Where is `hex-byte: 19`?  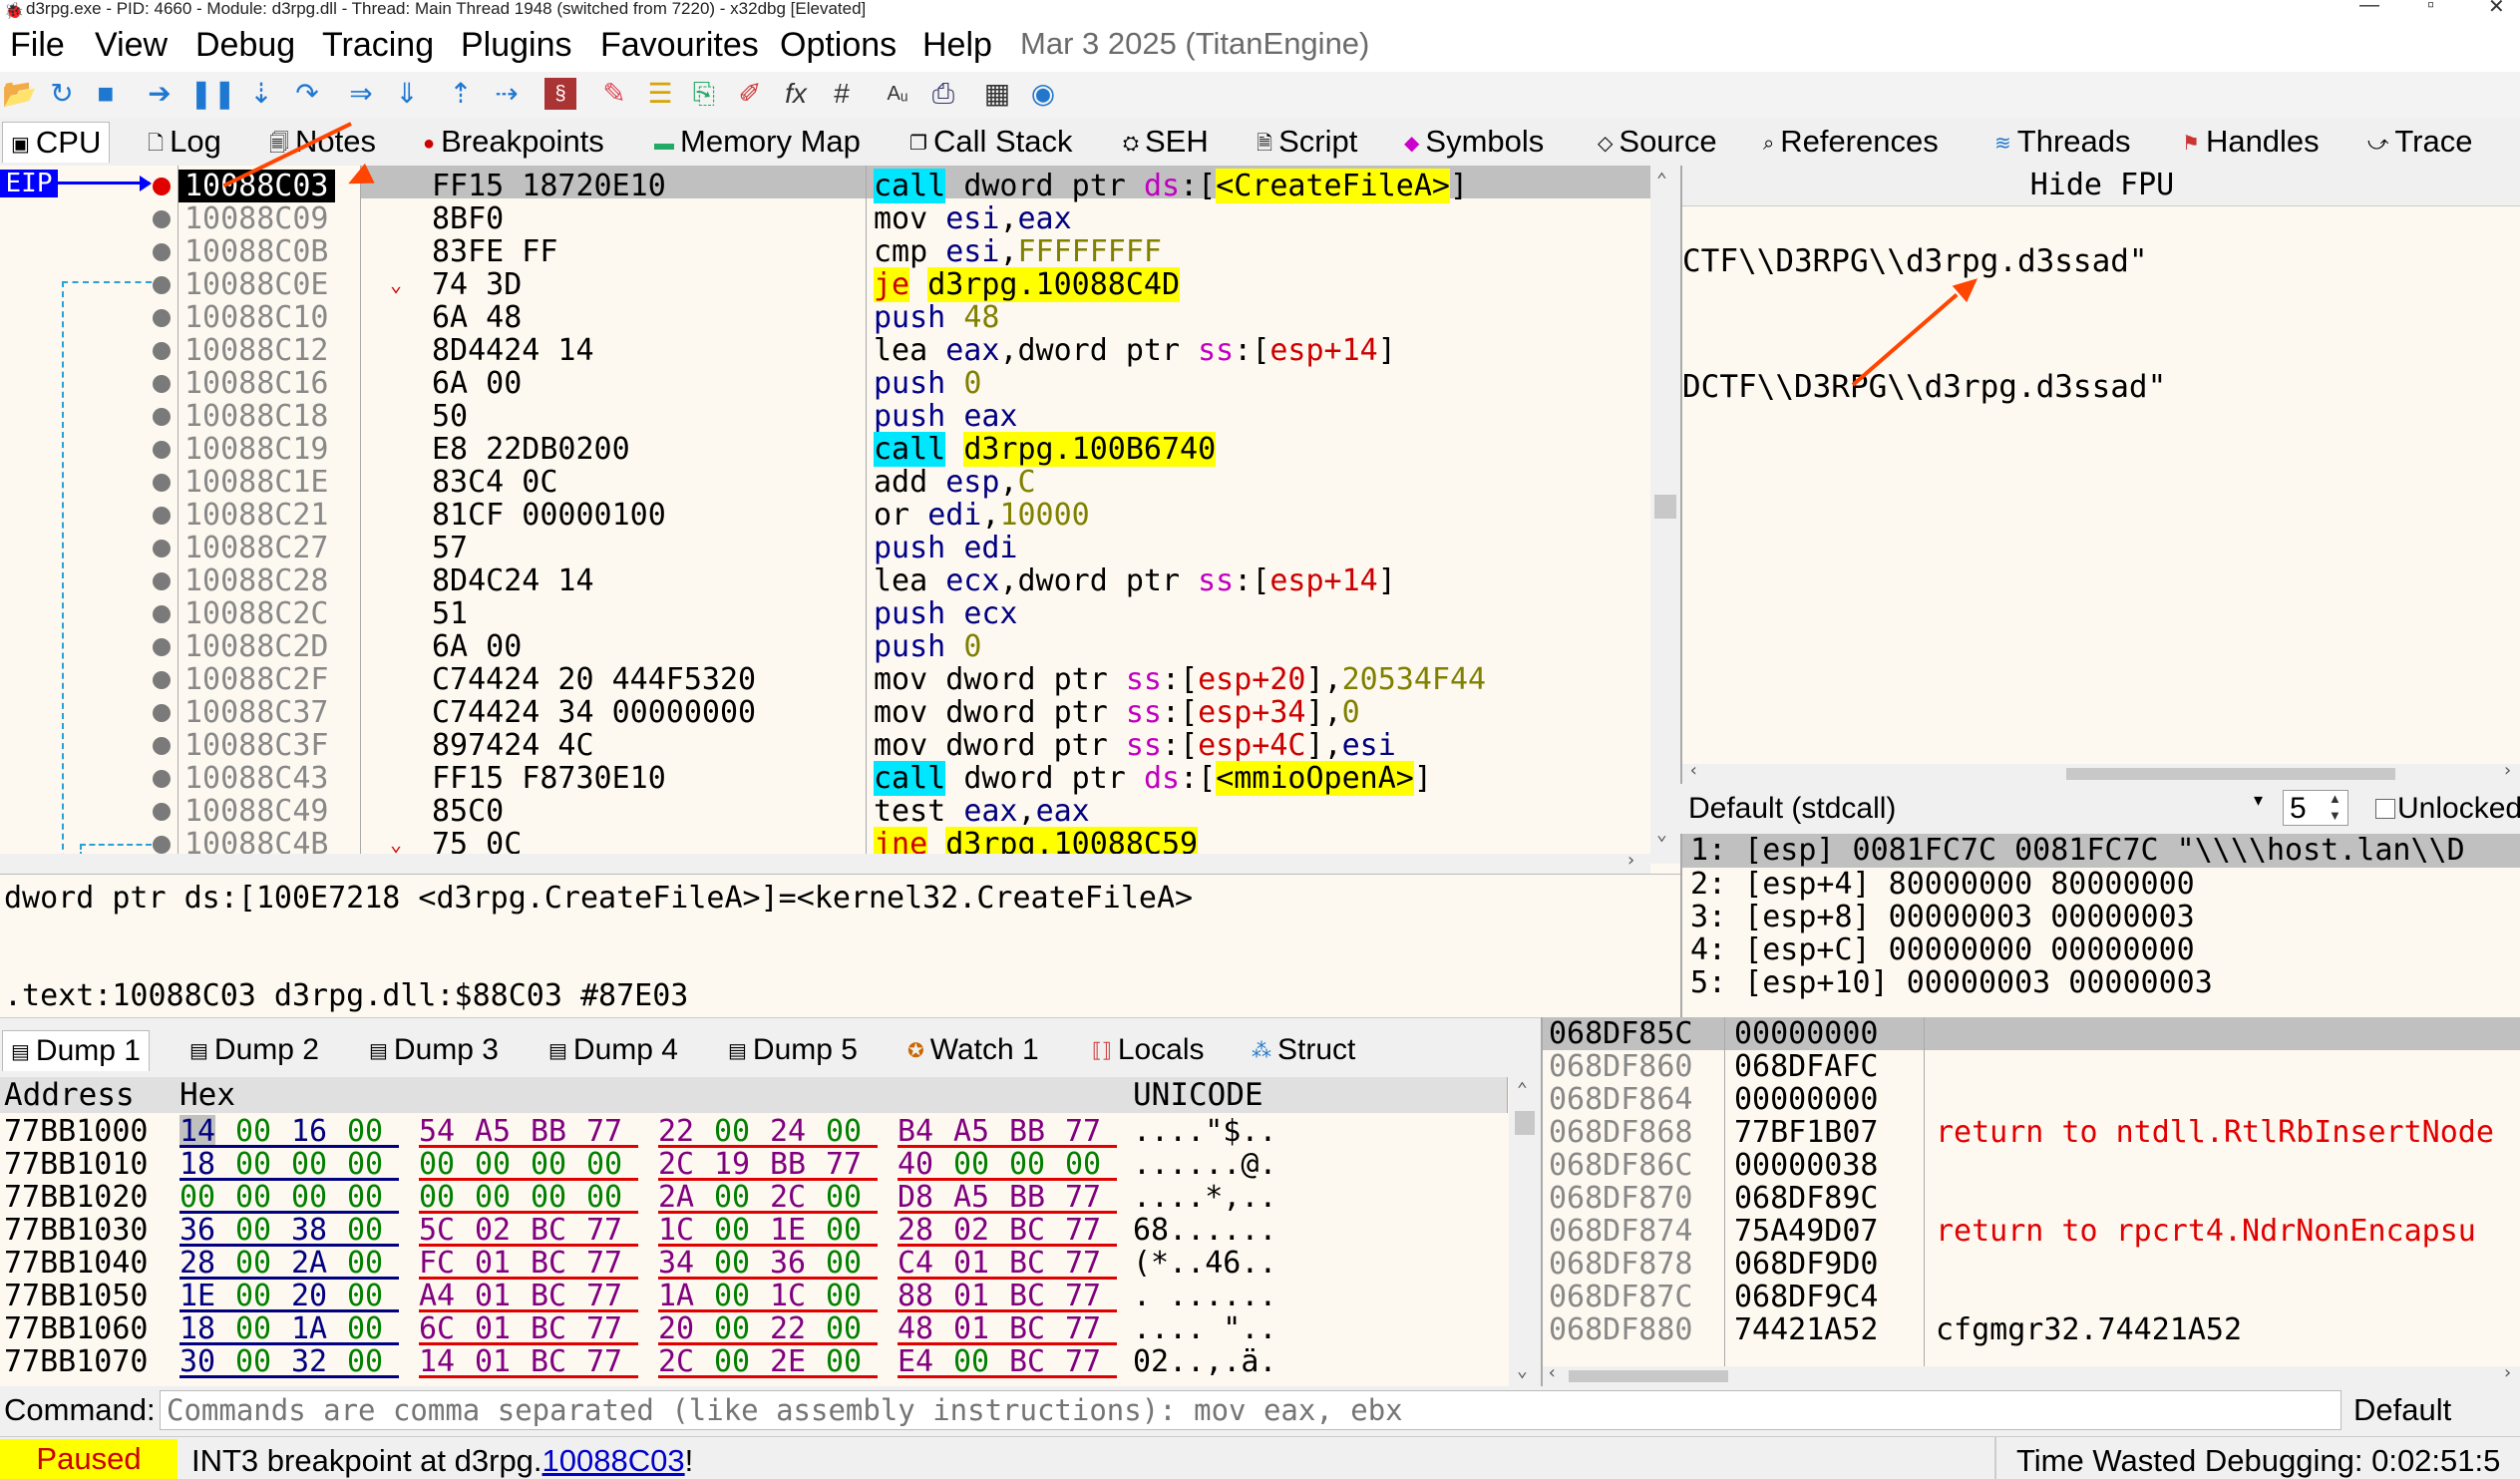
hex-byte: 19 is located at coordinates (732, 1164).